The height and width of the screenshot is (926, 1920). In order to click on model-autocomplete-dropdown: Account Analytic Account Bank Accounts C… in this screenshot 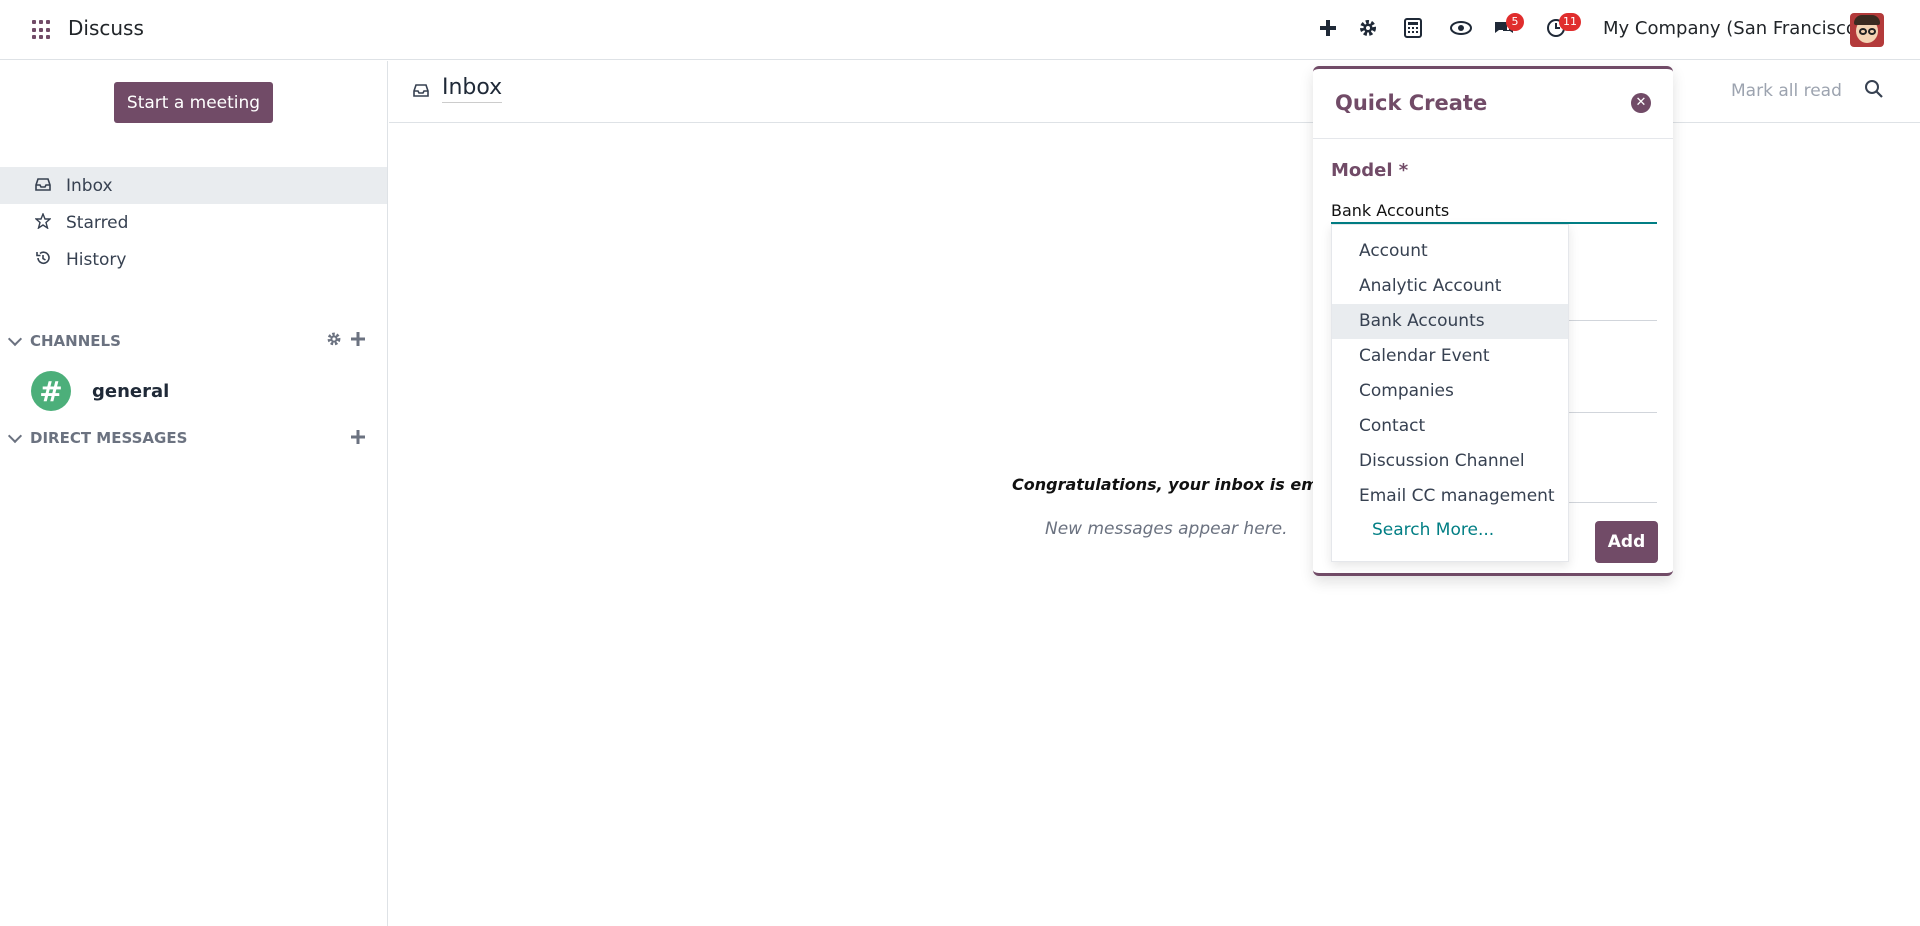, I will do `click(1450, 393)`.